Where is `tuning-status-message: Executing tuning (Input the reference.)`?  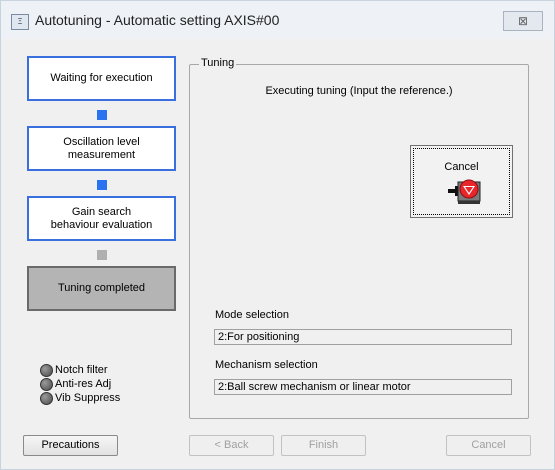 tuning-status-message: Executing tuning (Input the reference.) is located at coordinates (359, 91).